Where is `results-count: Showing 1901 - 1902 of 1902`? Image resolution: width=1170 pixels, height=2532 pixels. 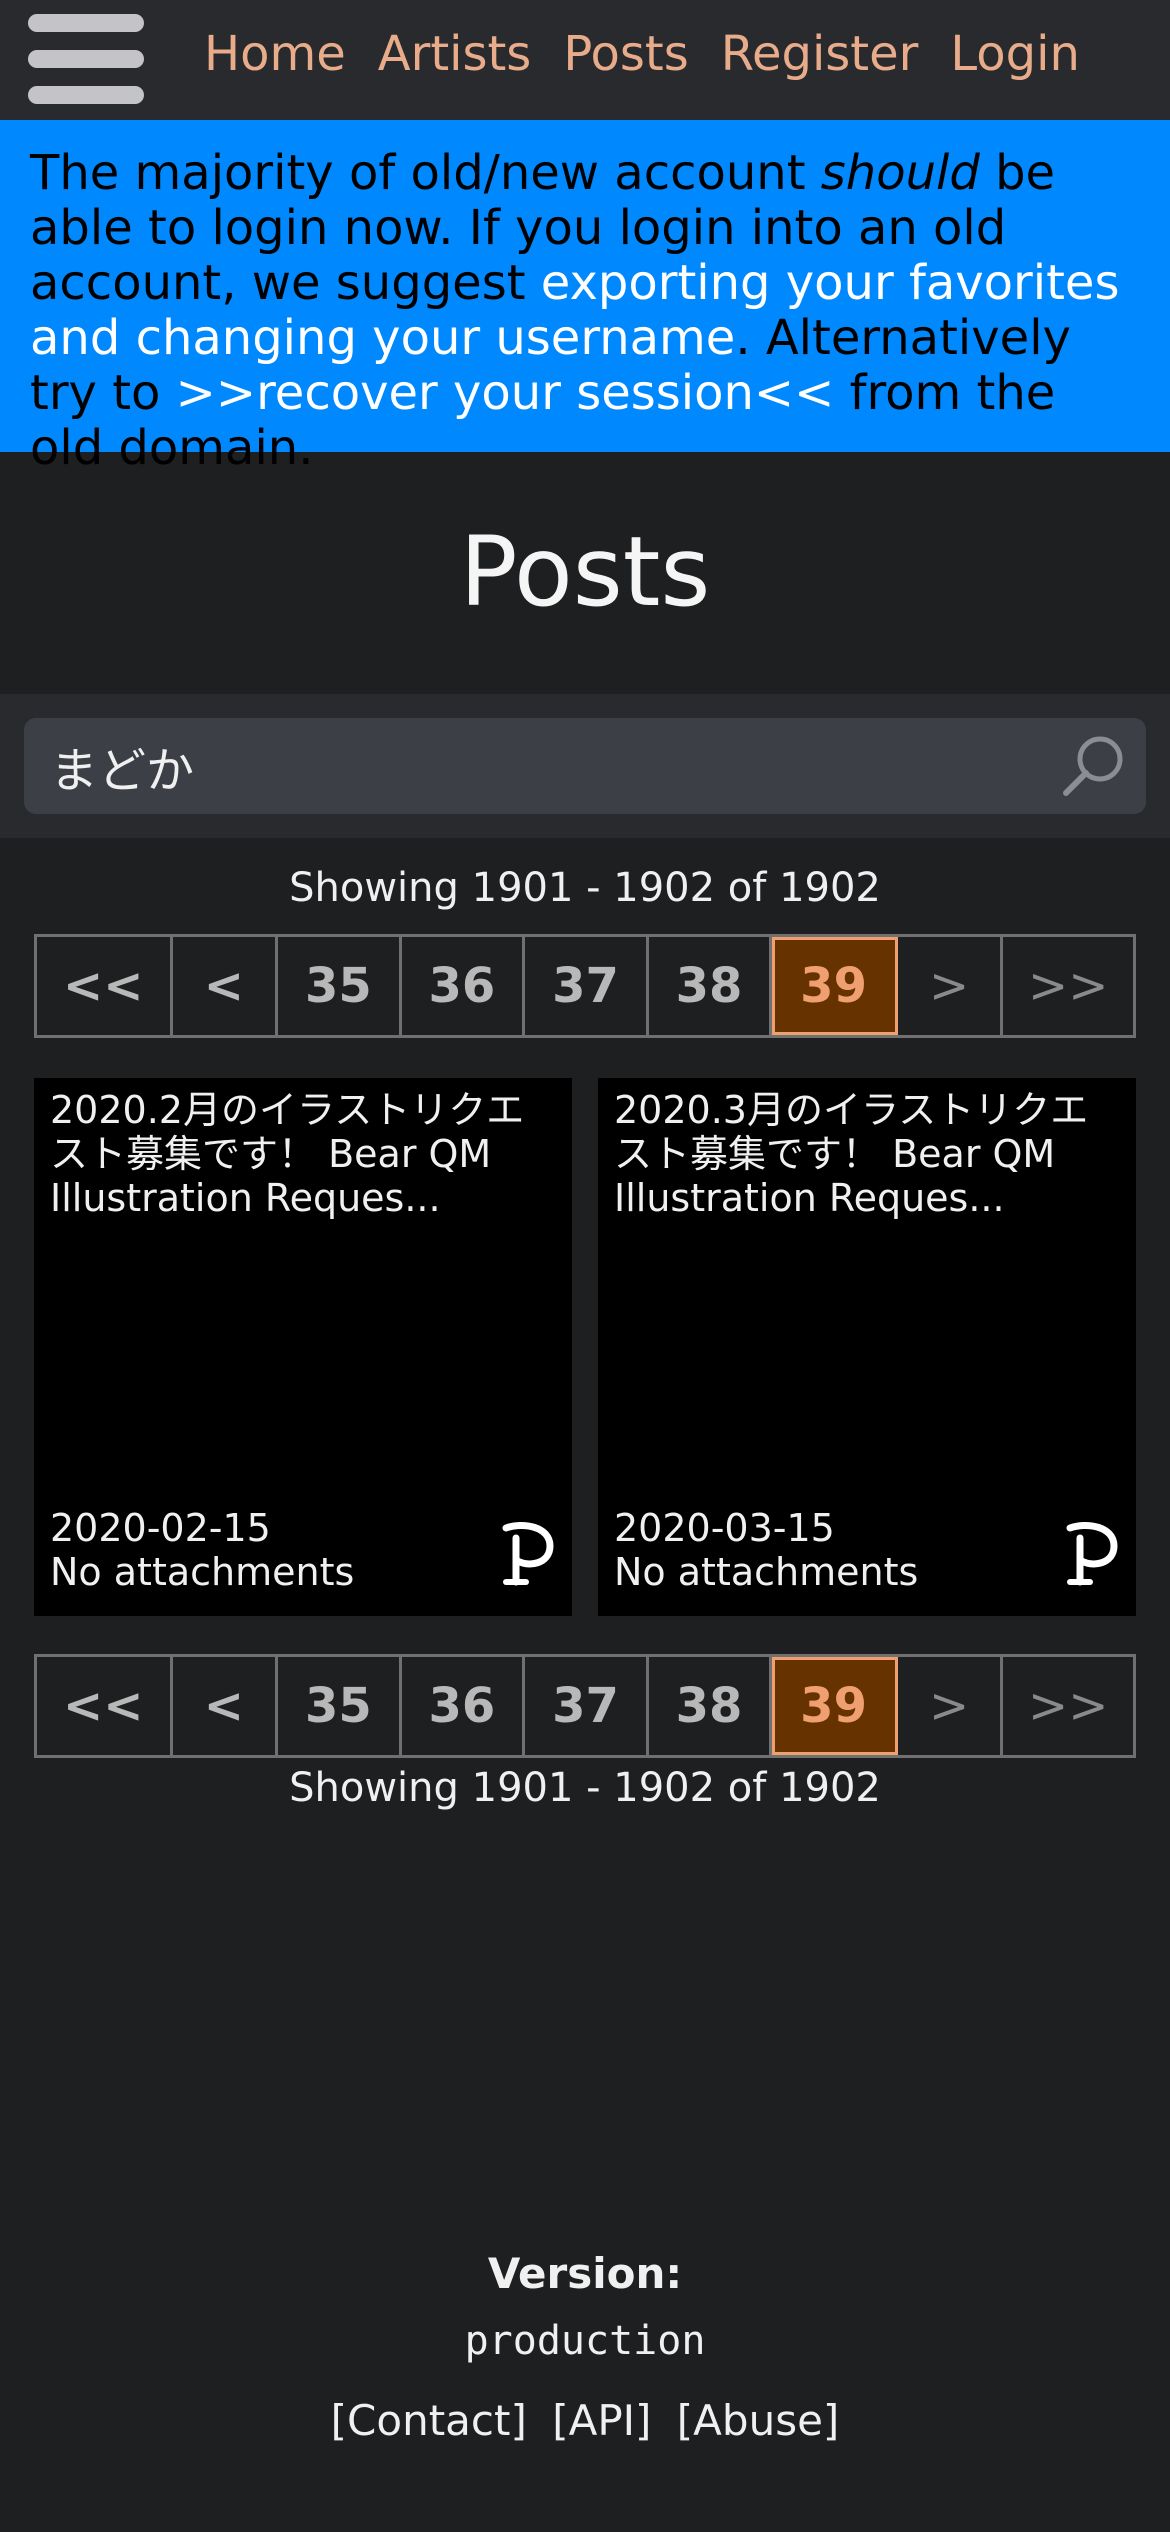 results-count: Showing 1901 - 1902 of 1902 is located at coordinates (585, 888).